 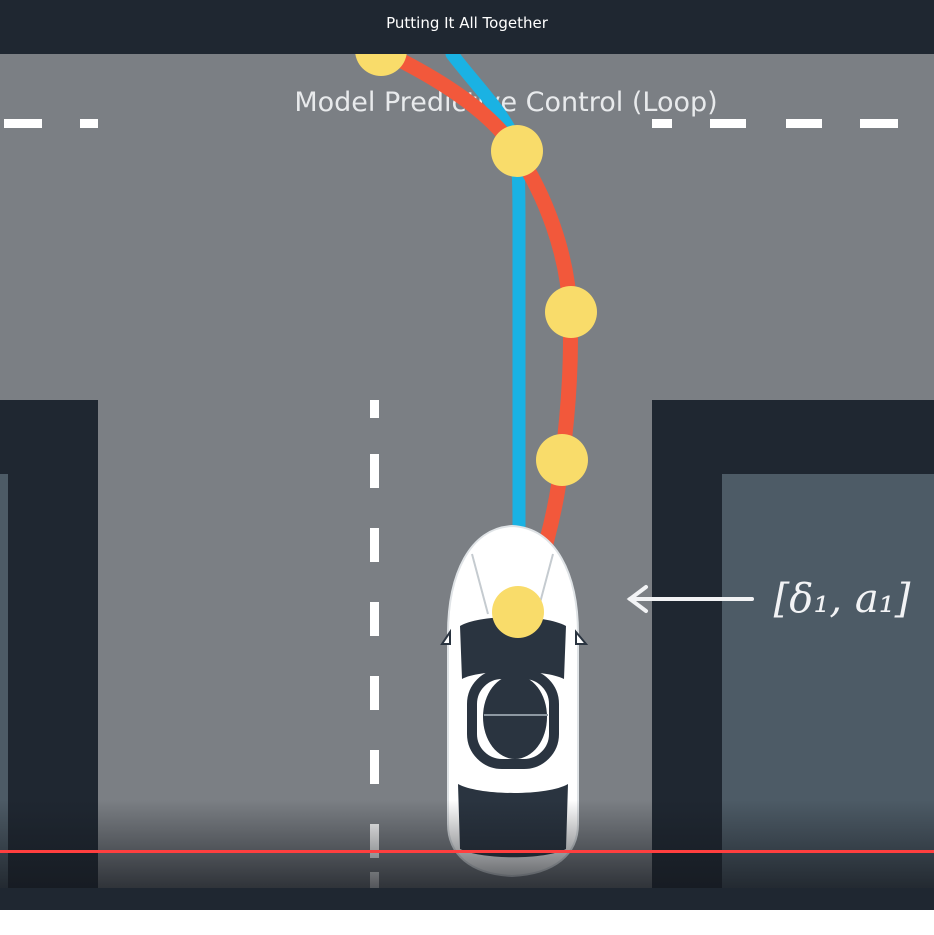 What do you see at coordinates (842, 599) in the screenshot?
I see `actuator-label: [δ₁, a₁]` at bounding box center [842, 599].